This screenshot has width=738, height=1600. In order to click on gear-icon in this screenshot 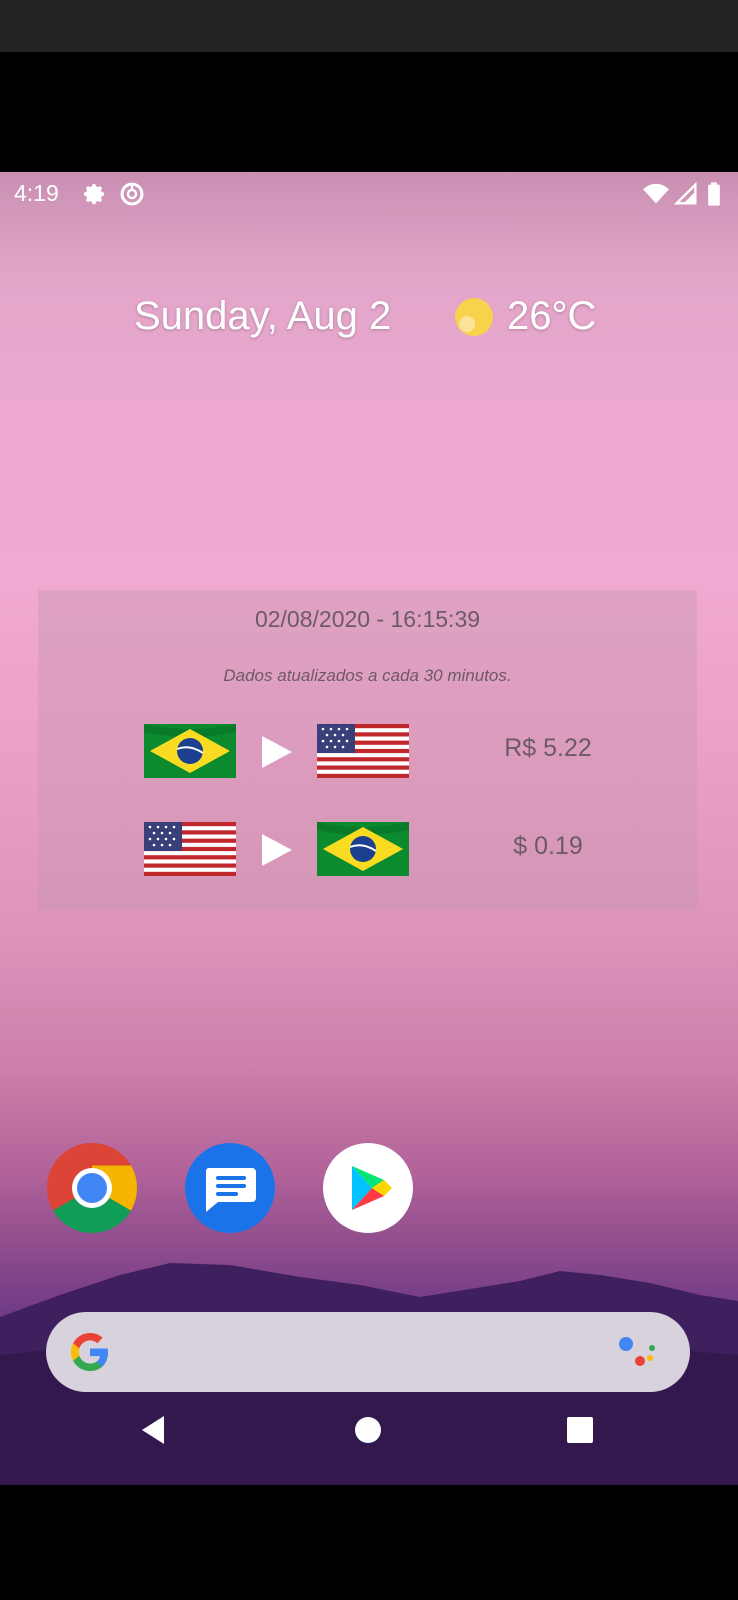, I will do `click(94, 194)`.